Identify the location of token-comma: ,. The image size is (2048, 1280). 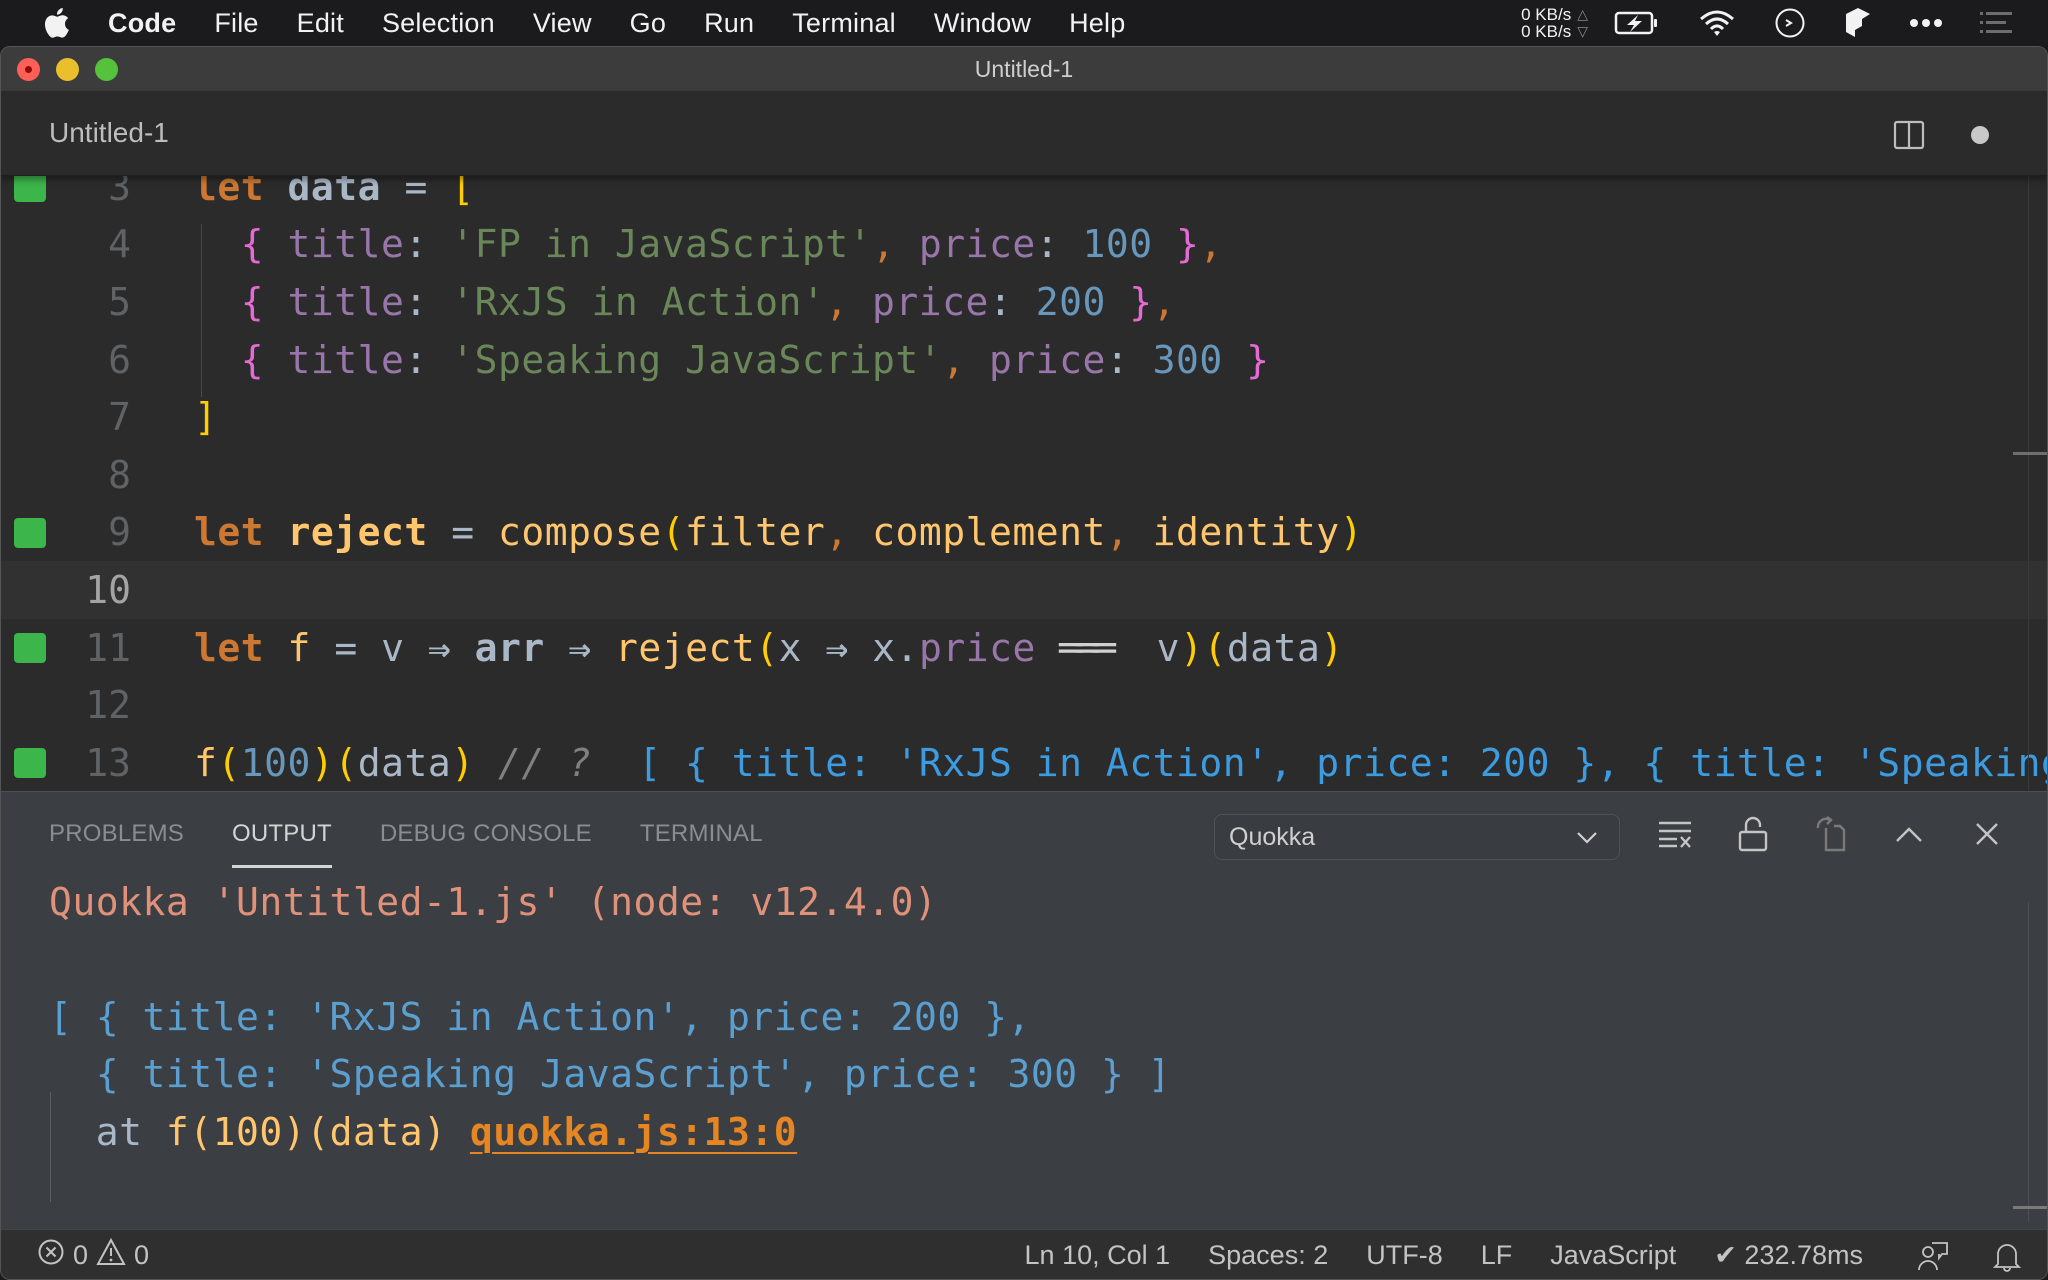
(884, 244).